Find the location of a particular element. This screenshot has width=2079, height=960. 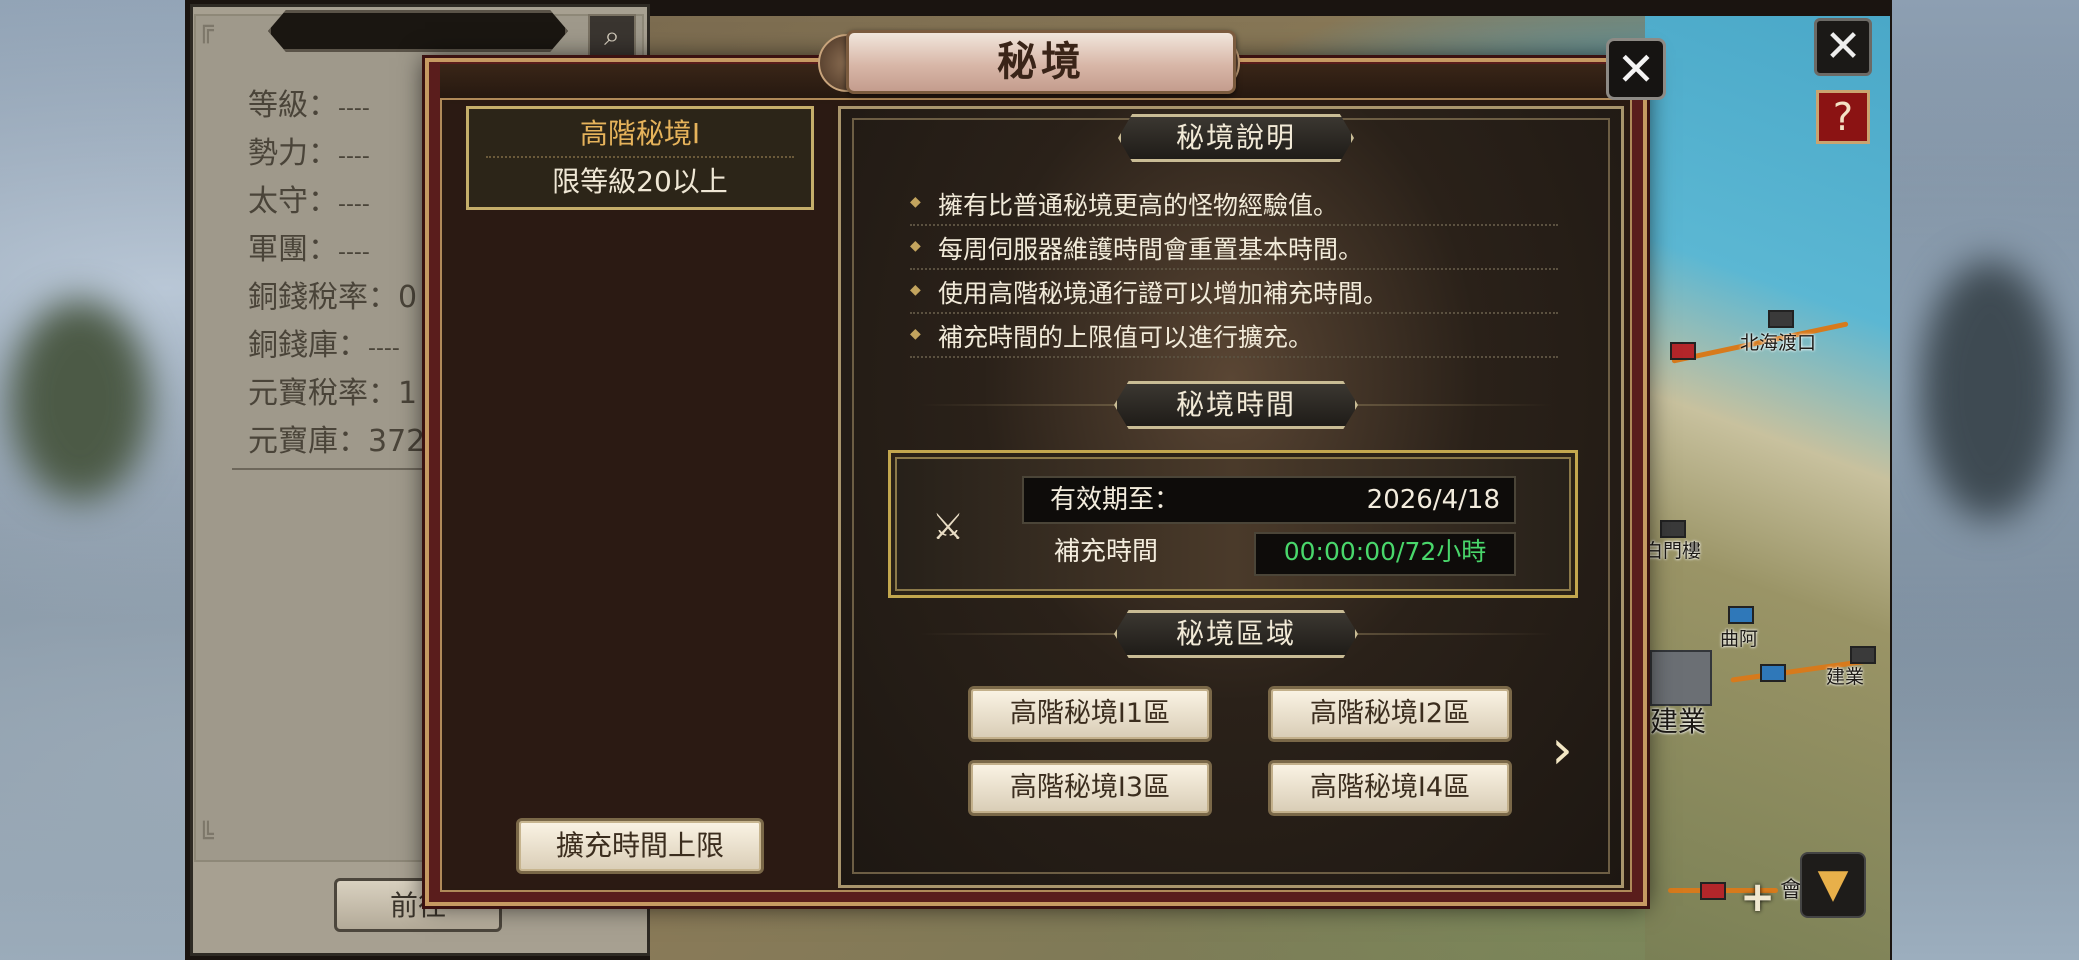

description-bullet: 補充時間的上限值可以進行擴充。 is located at coordinates (1220, 336).